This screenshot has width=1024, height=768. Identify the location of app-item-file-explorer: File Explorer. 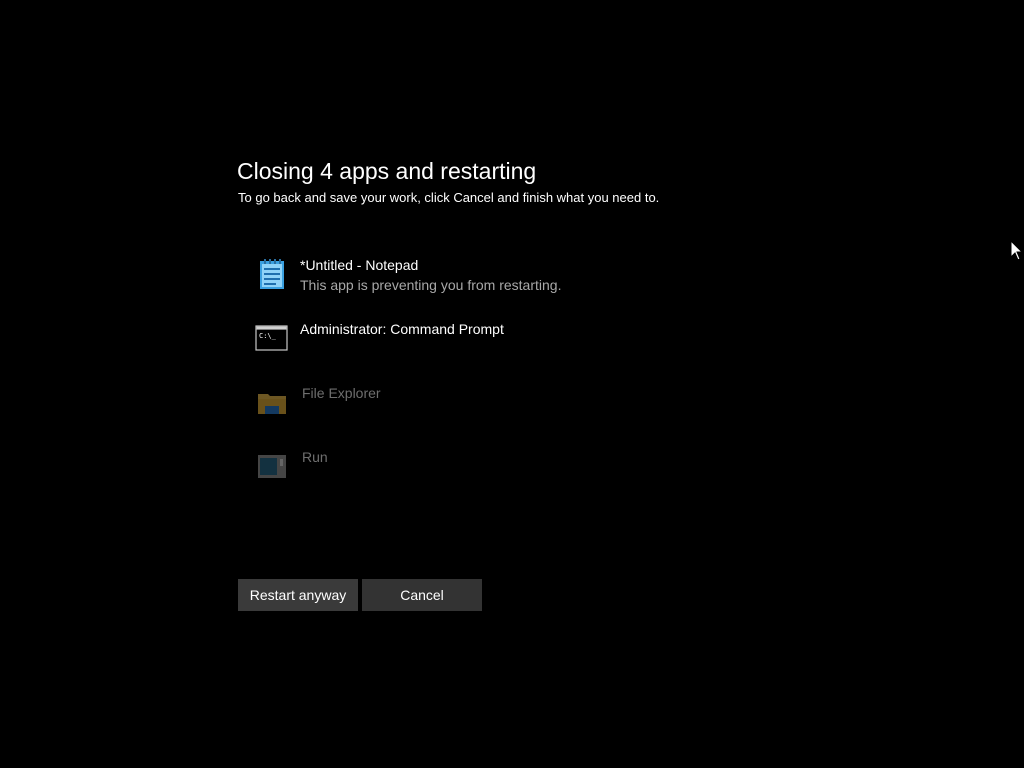
(455, 409).